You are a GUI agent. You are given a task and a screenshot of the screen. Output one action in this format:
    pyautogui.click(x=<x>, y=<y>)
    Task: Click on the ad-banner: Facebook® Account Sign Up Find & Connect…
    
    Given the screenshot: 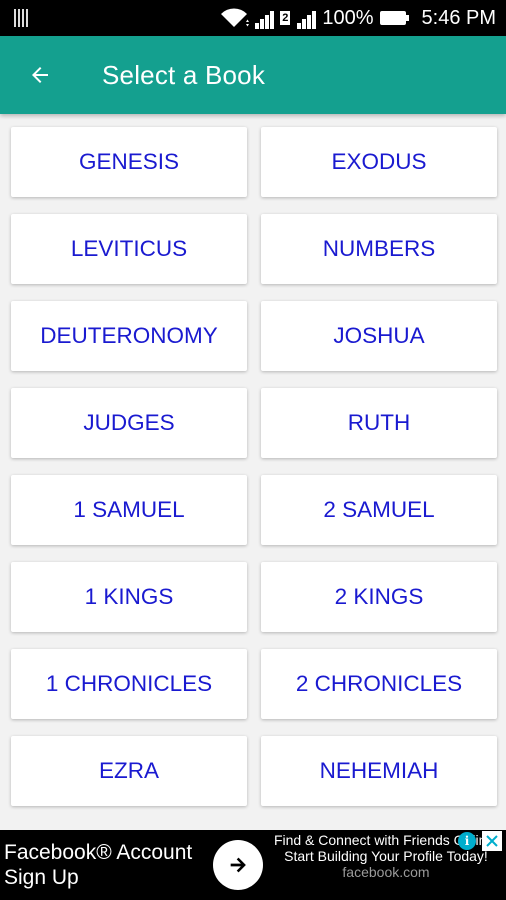 What is the action you would take?
    pyautogui.click(x=253, y=865)
    